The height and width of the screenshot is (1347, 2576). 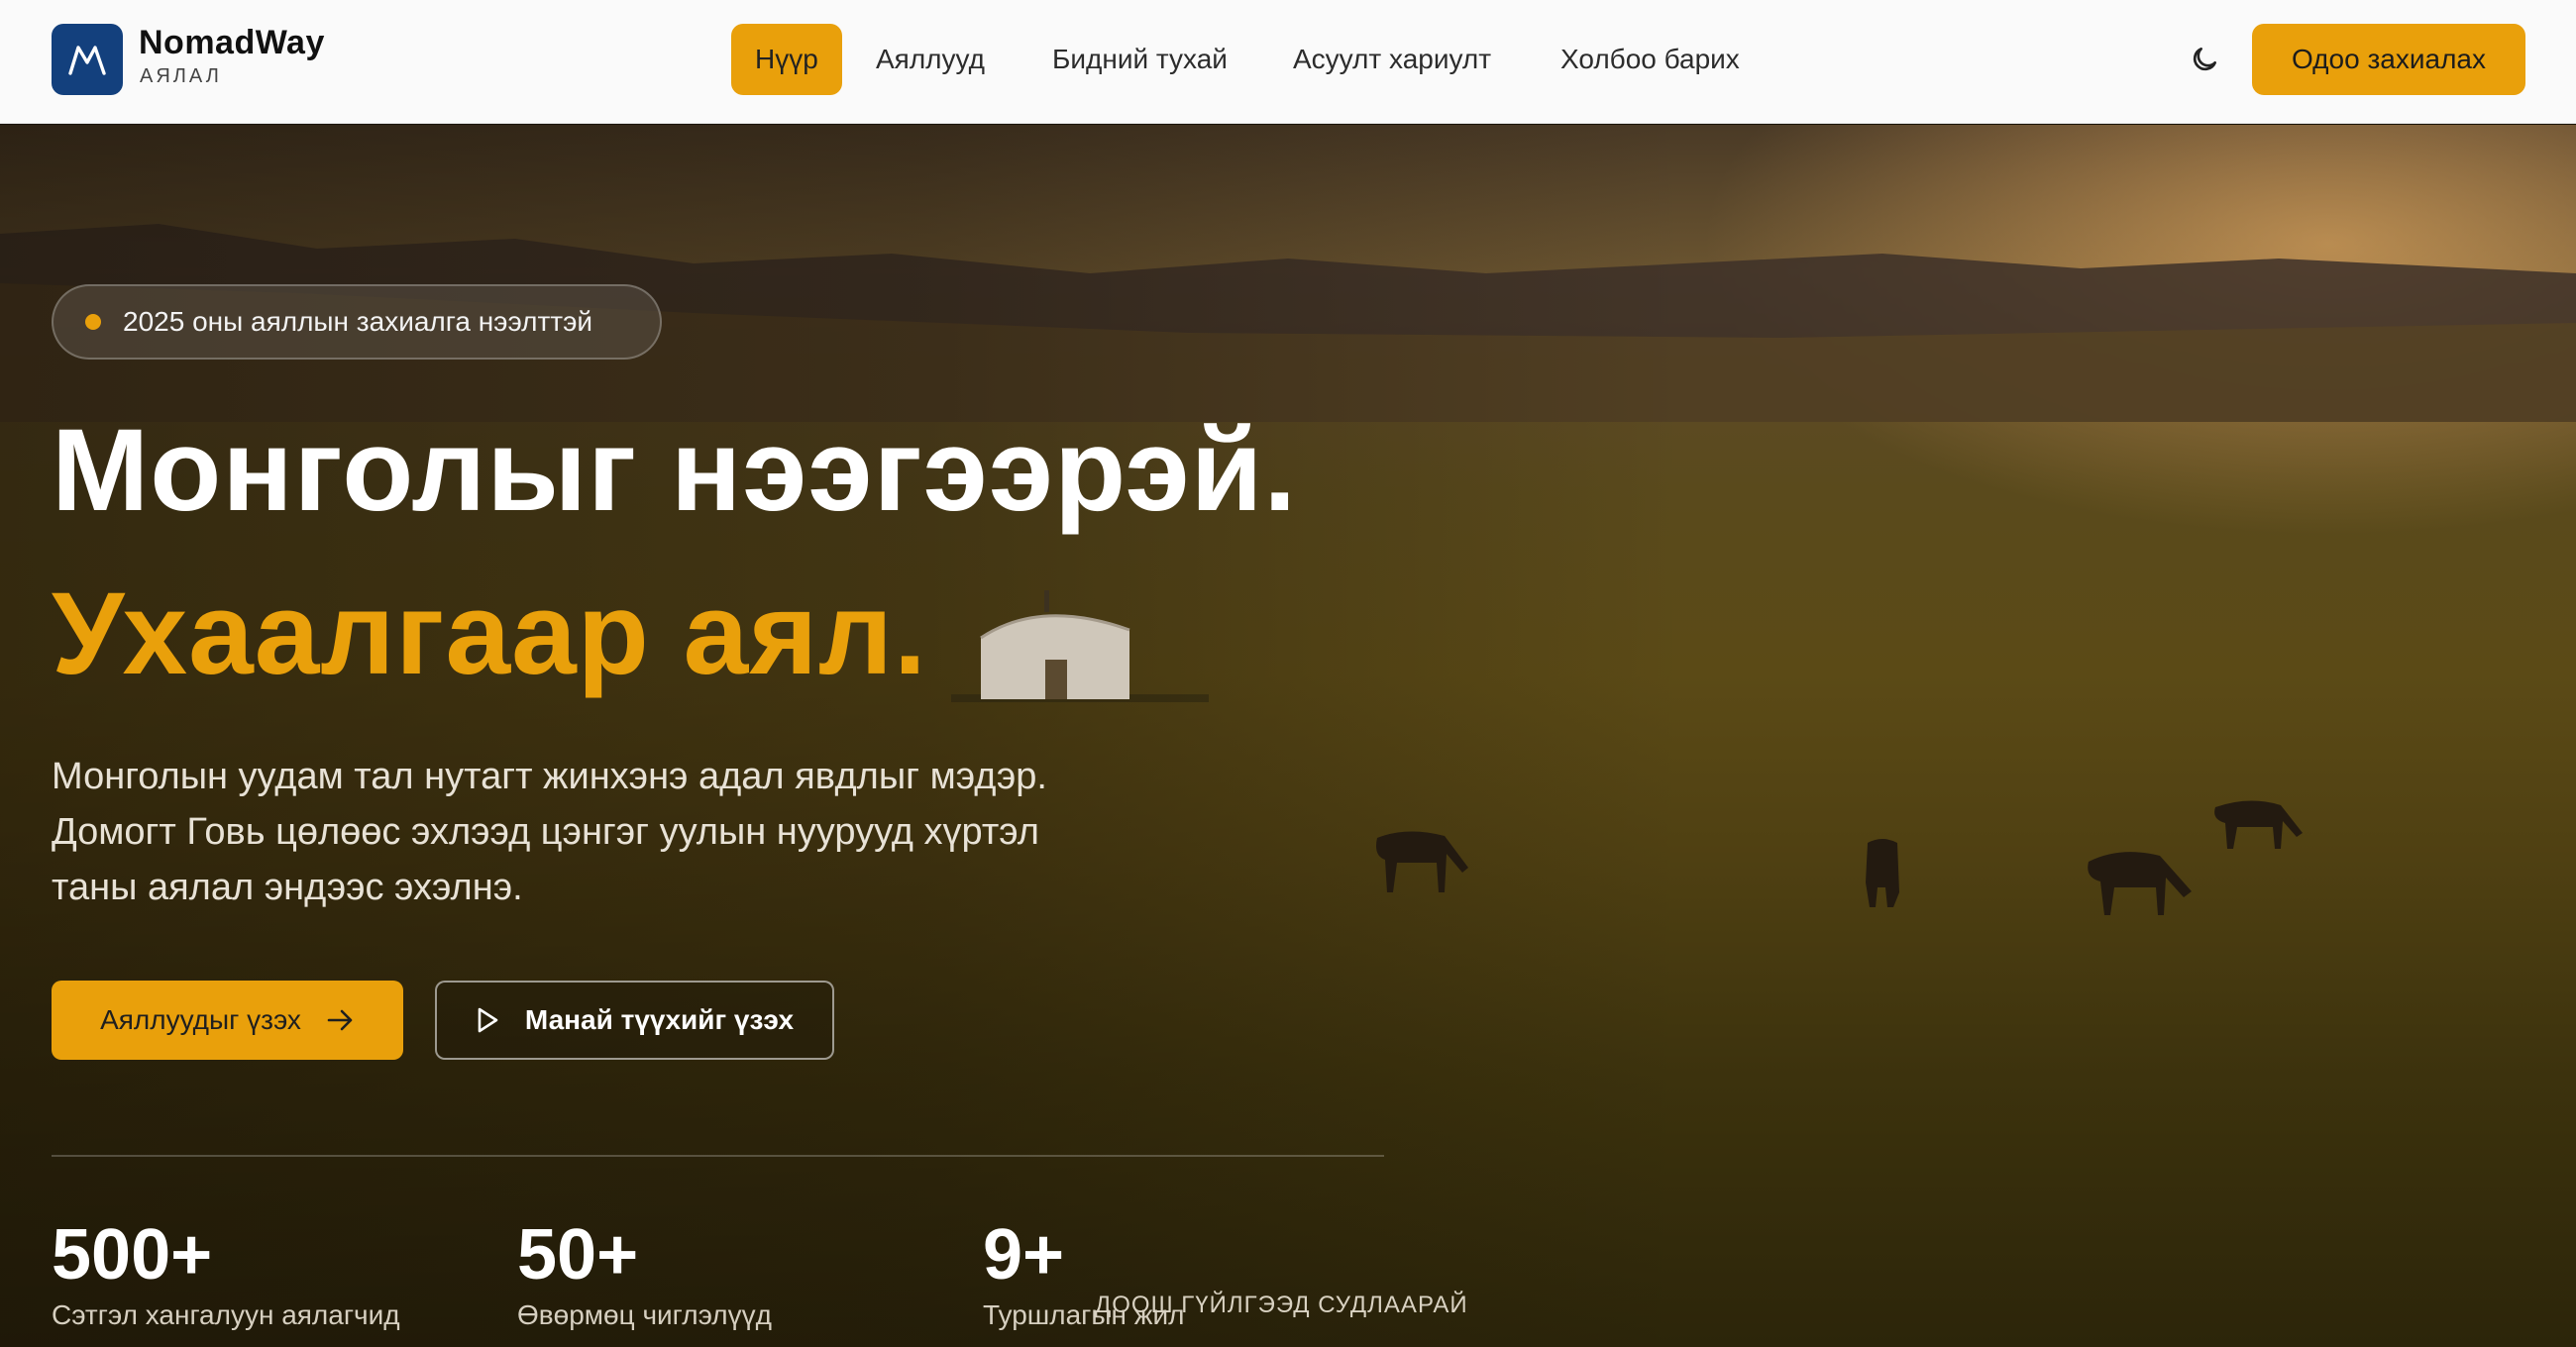 What do you see at coordinates (1281, 1305) in the screenshot?
I see `scroll-down-hint: ДООШ ГҮЙЛГЭЭД СУДЛААРАЙ` at bounding box center [1281, 1305].